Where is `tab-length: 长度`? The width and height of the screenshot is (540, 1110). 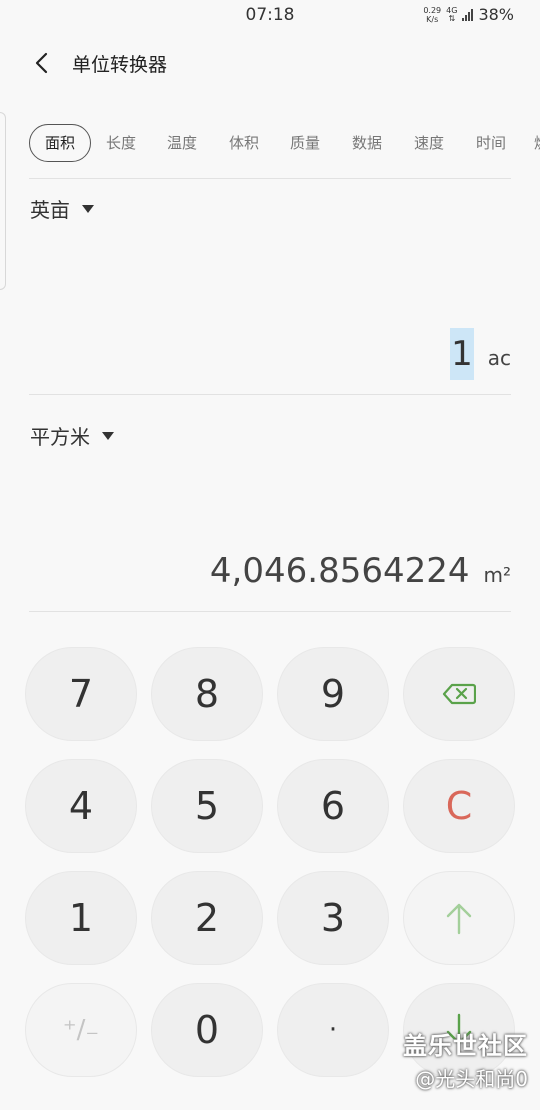
tab-length: 长度 is located at coordinates (121, 143).